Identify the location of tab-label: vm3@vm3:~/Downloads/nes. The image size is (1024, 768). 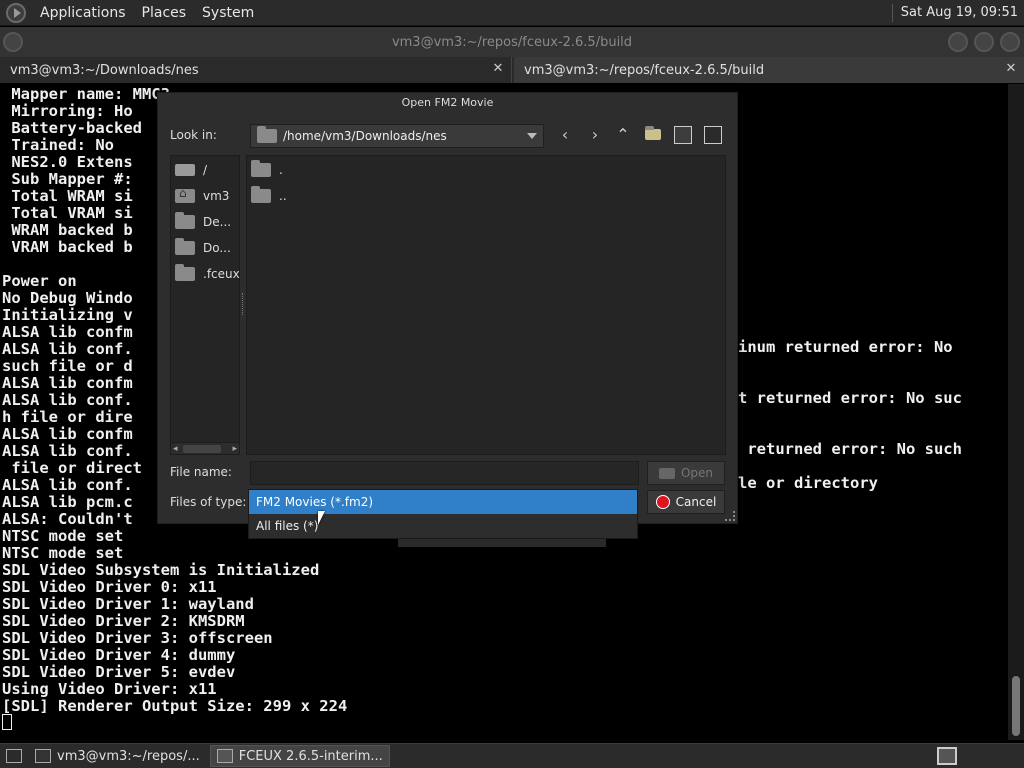
(104, 70).